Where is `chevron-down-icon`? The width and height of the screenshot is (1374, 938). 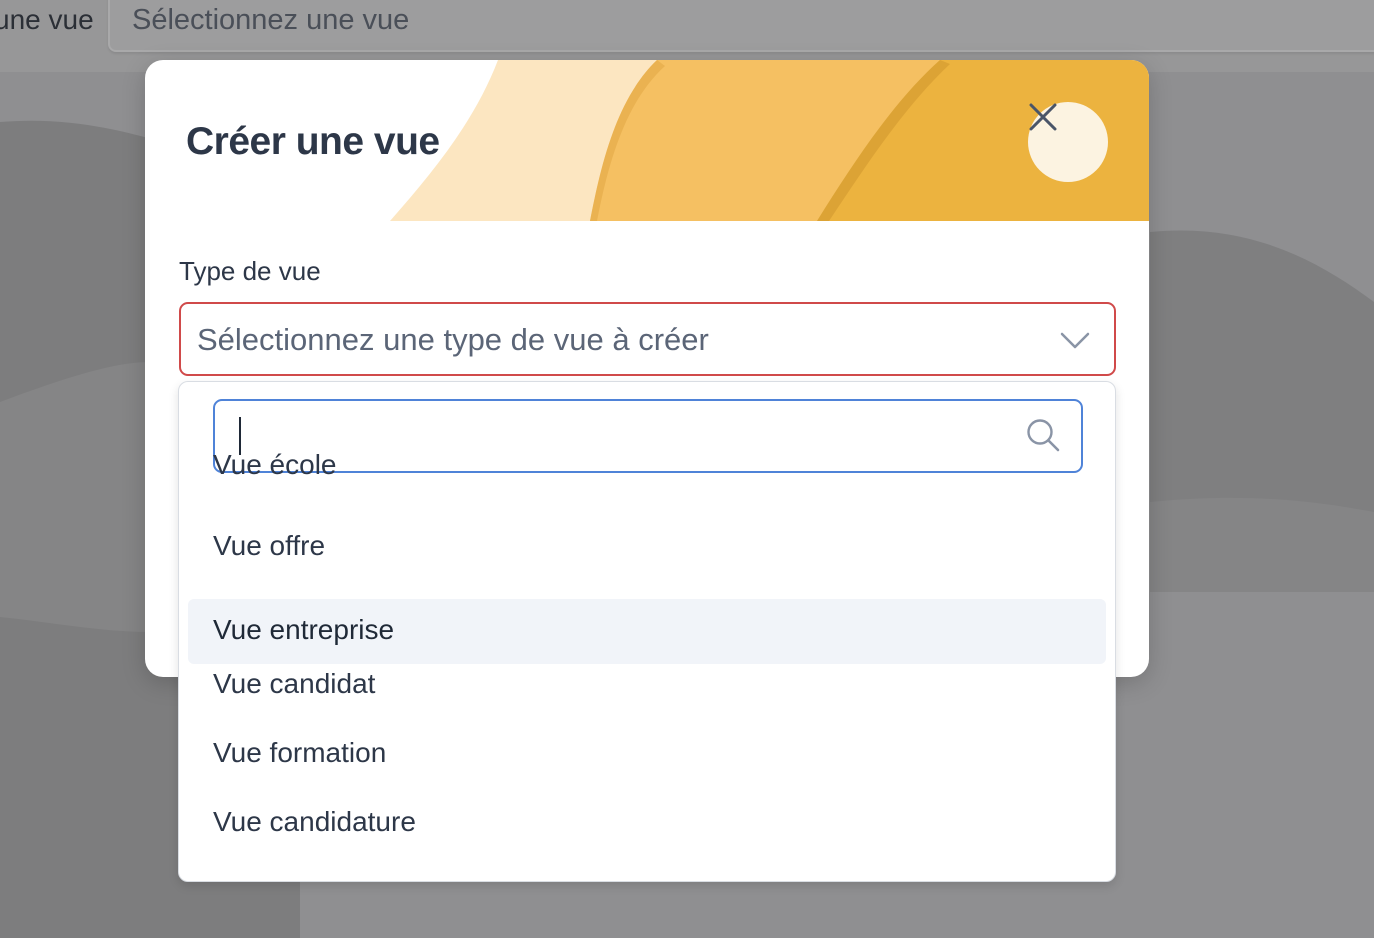 chevron-down-icon is located at coordinates (1075, 340).